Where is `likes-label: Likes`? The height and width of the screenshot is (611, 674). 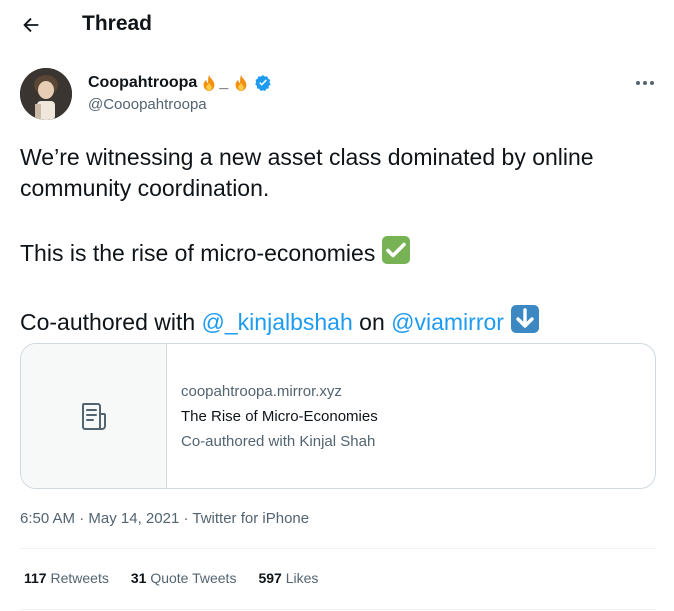
likes-label: Likes is located at coordinates (302, 578).